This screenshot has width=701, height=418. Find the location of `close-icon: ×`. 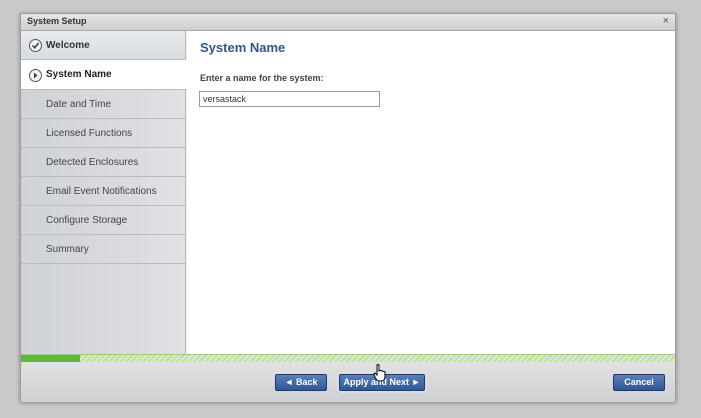

close-icon: × is located at coordinates (666, 21).